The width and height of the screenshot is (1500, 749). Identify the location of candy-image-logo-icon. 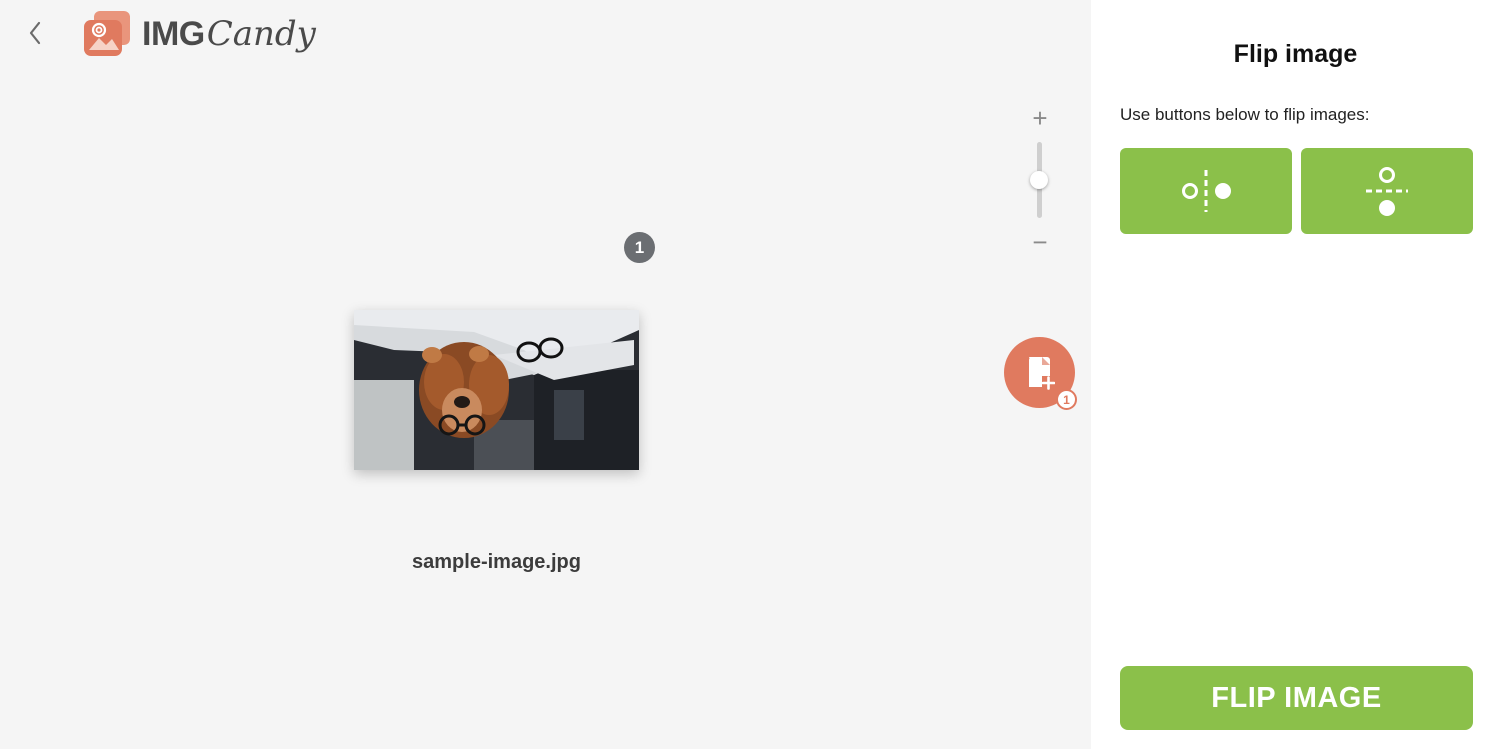
(107, 33).